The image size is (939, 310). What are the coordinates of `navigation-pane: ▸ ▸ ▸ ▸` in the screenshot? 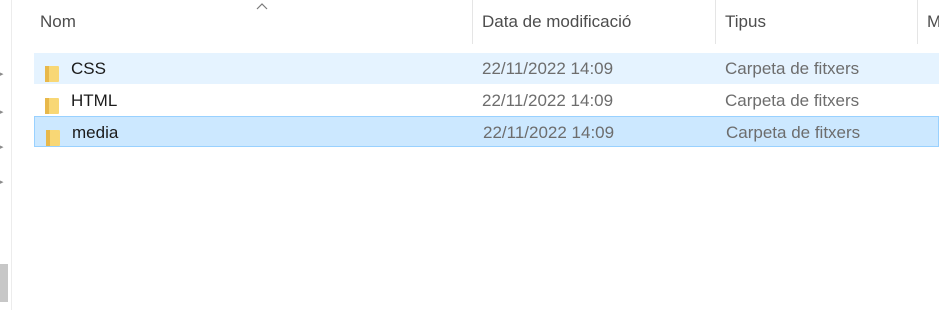 It's located at (6, 155).